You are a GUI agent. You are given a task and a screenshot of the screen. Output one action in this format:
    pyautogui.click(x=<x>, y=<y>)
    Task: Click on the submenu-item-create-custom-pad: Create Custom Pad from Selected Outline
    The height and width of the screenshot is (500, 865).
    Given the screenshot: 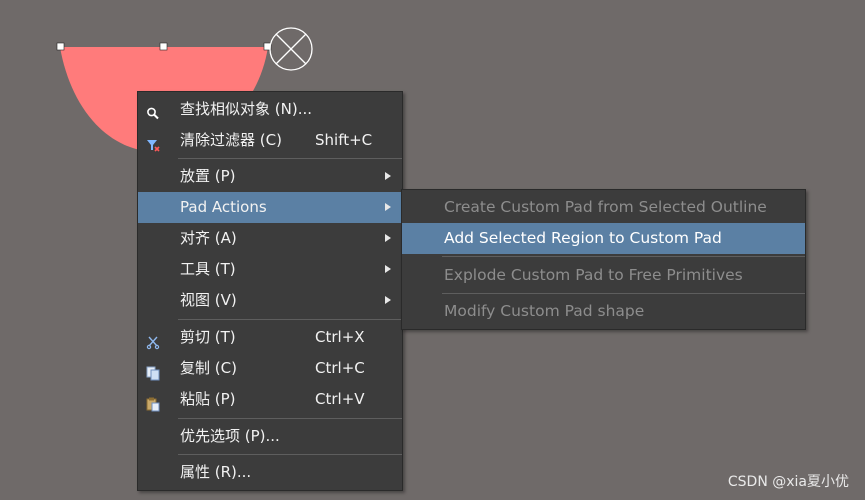 What is the action you would take?
    pyautogui.click(x=605, y=207)
    